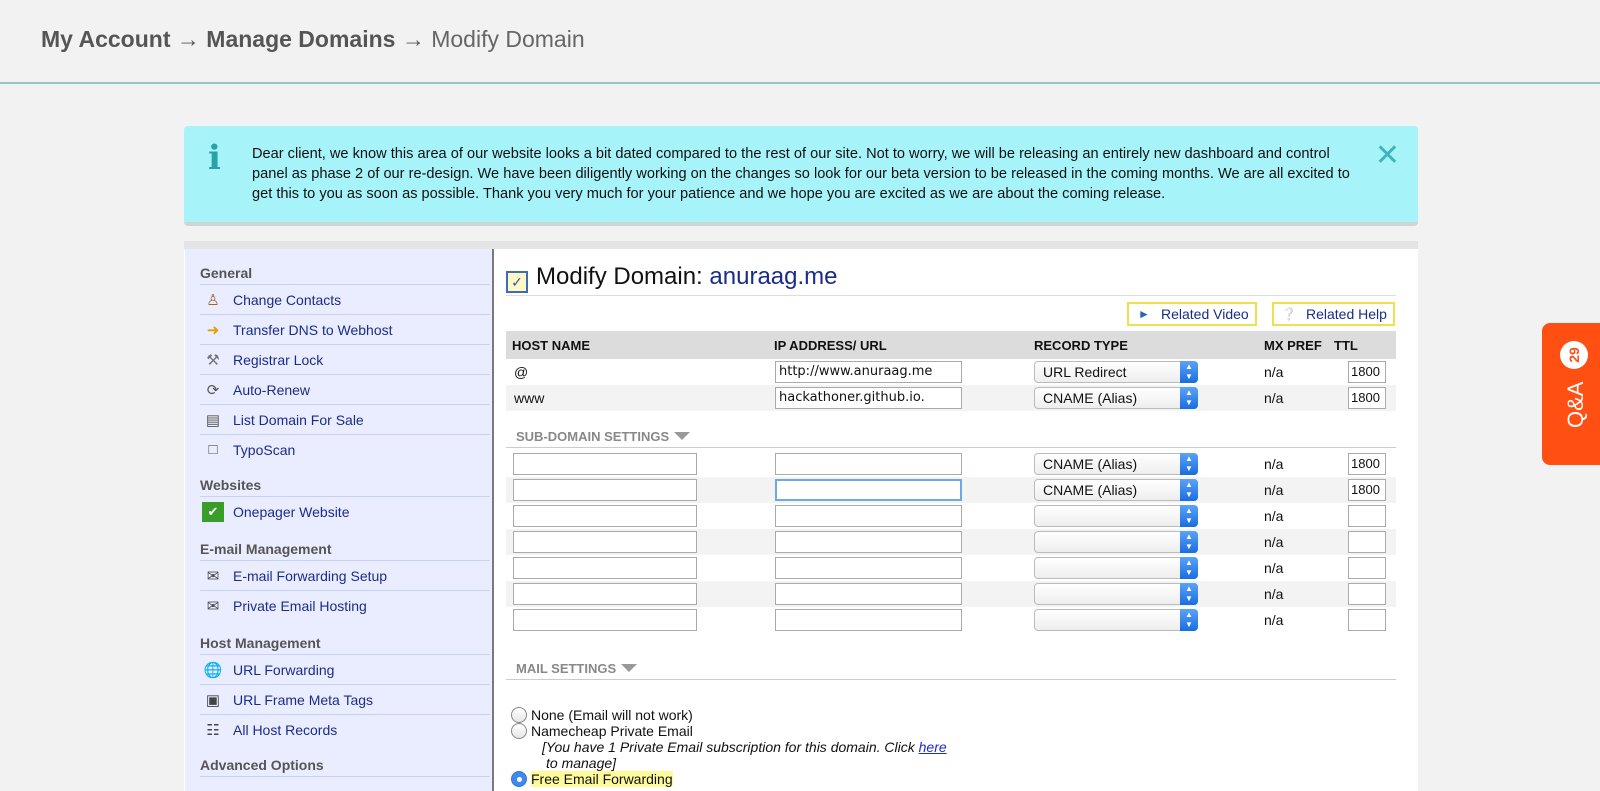 Image resolution: width=1600 pixels, height=791 pixels. What do you see at coordinates (345, 575) in the screenshot?
I see `sidebar-item-email-forwarding-setup: ✉ E-mail Forwarding Setup` at bounding box center [345, 575].